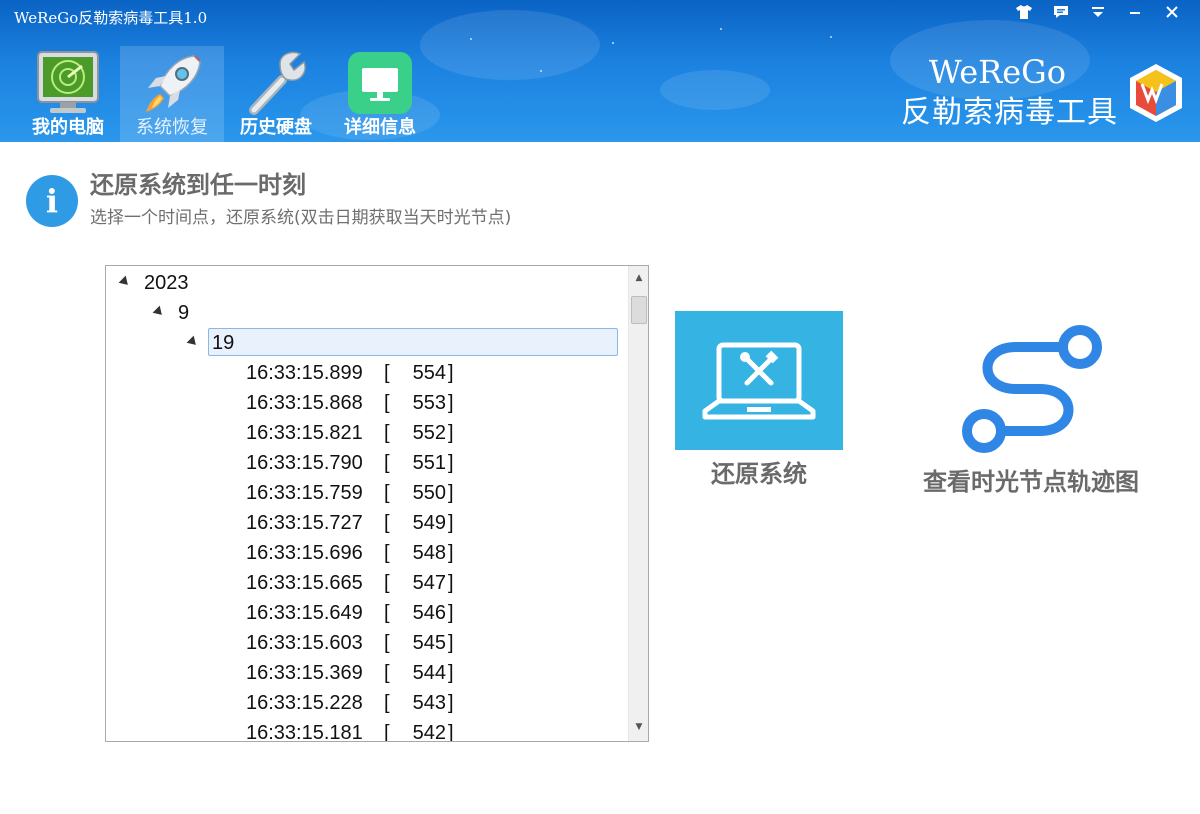 Image resolution: width=1200 pixels, height=814 pixels. Describe the element at coordinates (367, 283) in the screenshot. I see `tree-node-year: 2023` at that location.